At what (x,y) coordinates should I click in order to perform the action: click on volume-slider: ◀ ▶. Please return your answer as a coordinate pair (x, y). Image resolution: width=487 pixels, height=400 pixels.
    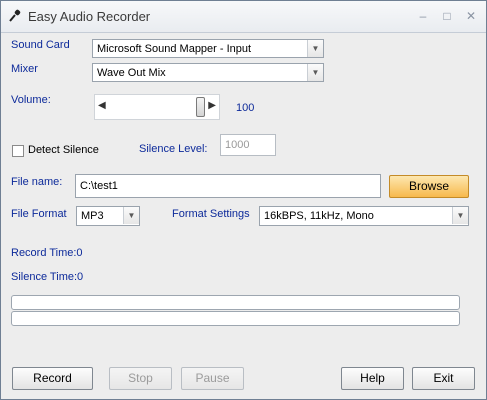
    Looking at the image, I should click on (157, 107).